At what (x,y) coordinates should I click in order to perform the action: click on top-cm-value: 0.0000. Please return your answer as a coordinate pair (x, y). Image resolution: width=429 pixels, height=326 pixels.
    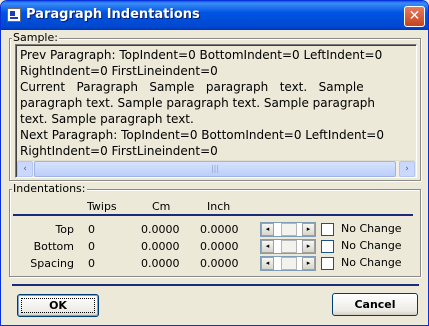
    Looking at the image, I should click on (160, 229).